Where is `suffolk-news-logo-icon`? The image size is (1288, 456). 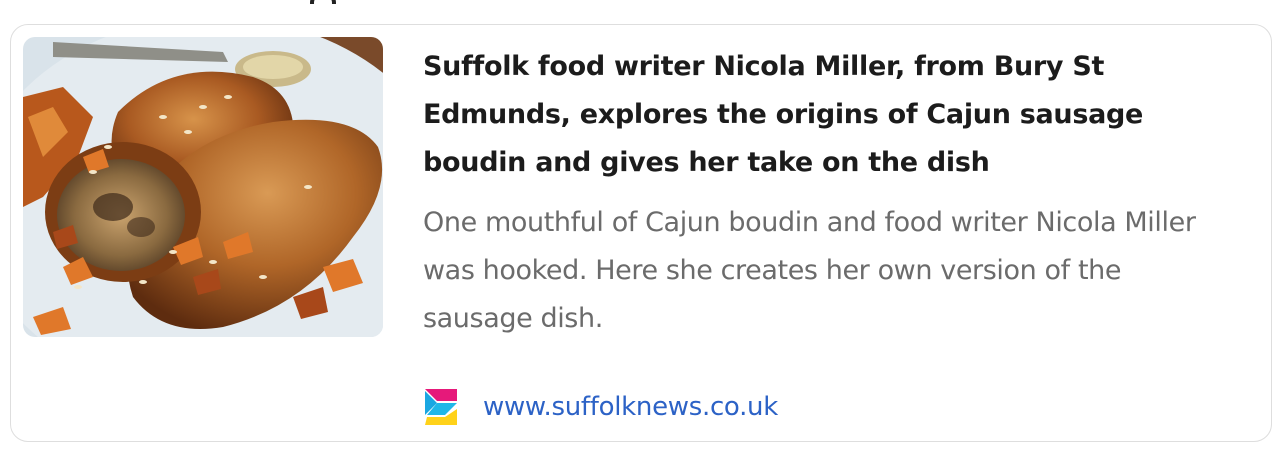
suffolk-news-logo-icon is located at coordinates (441, 407).